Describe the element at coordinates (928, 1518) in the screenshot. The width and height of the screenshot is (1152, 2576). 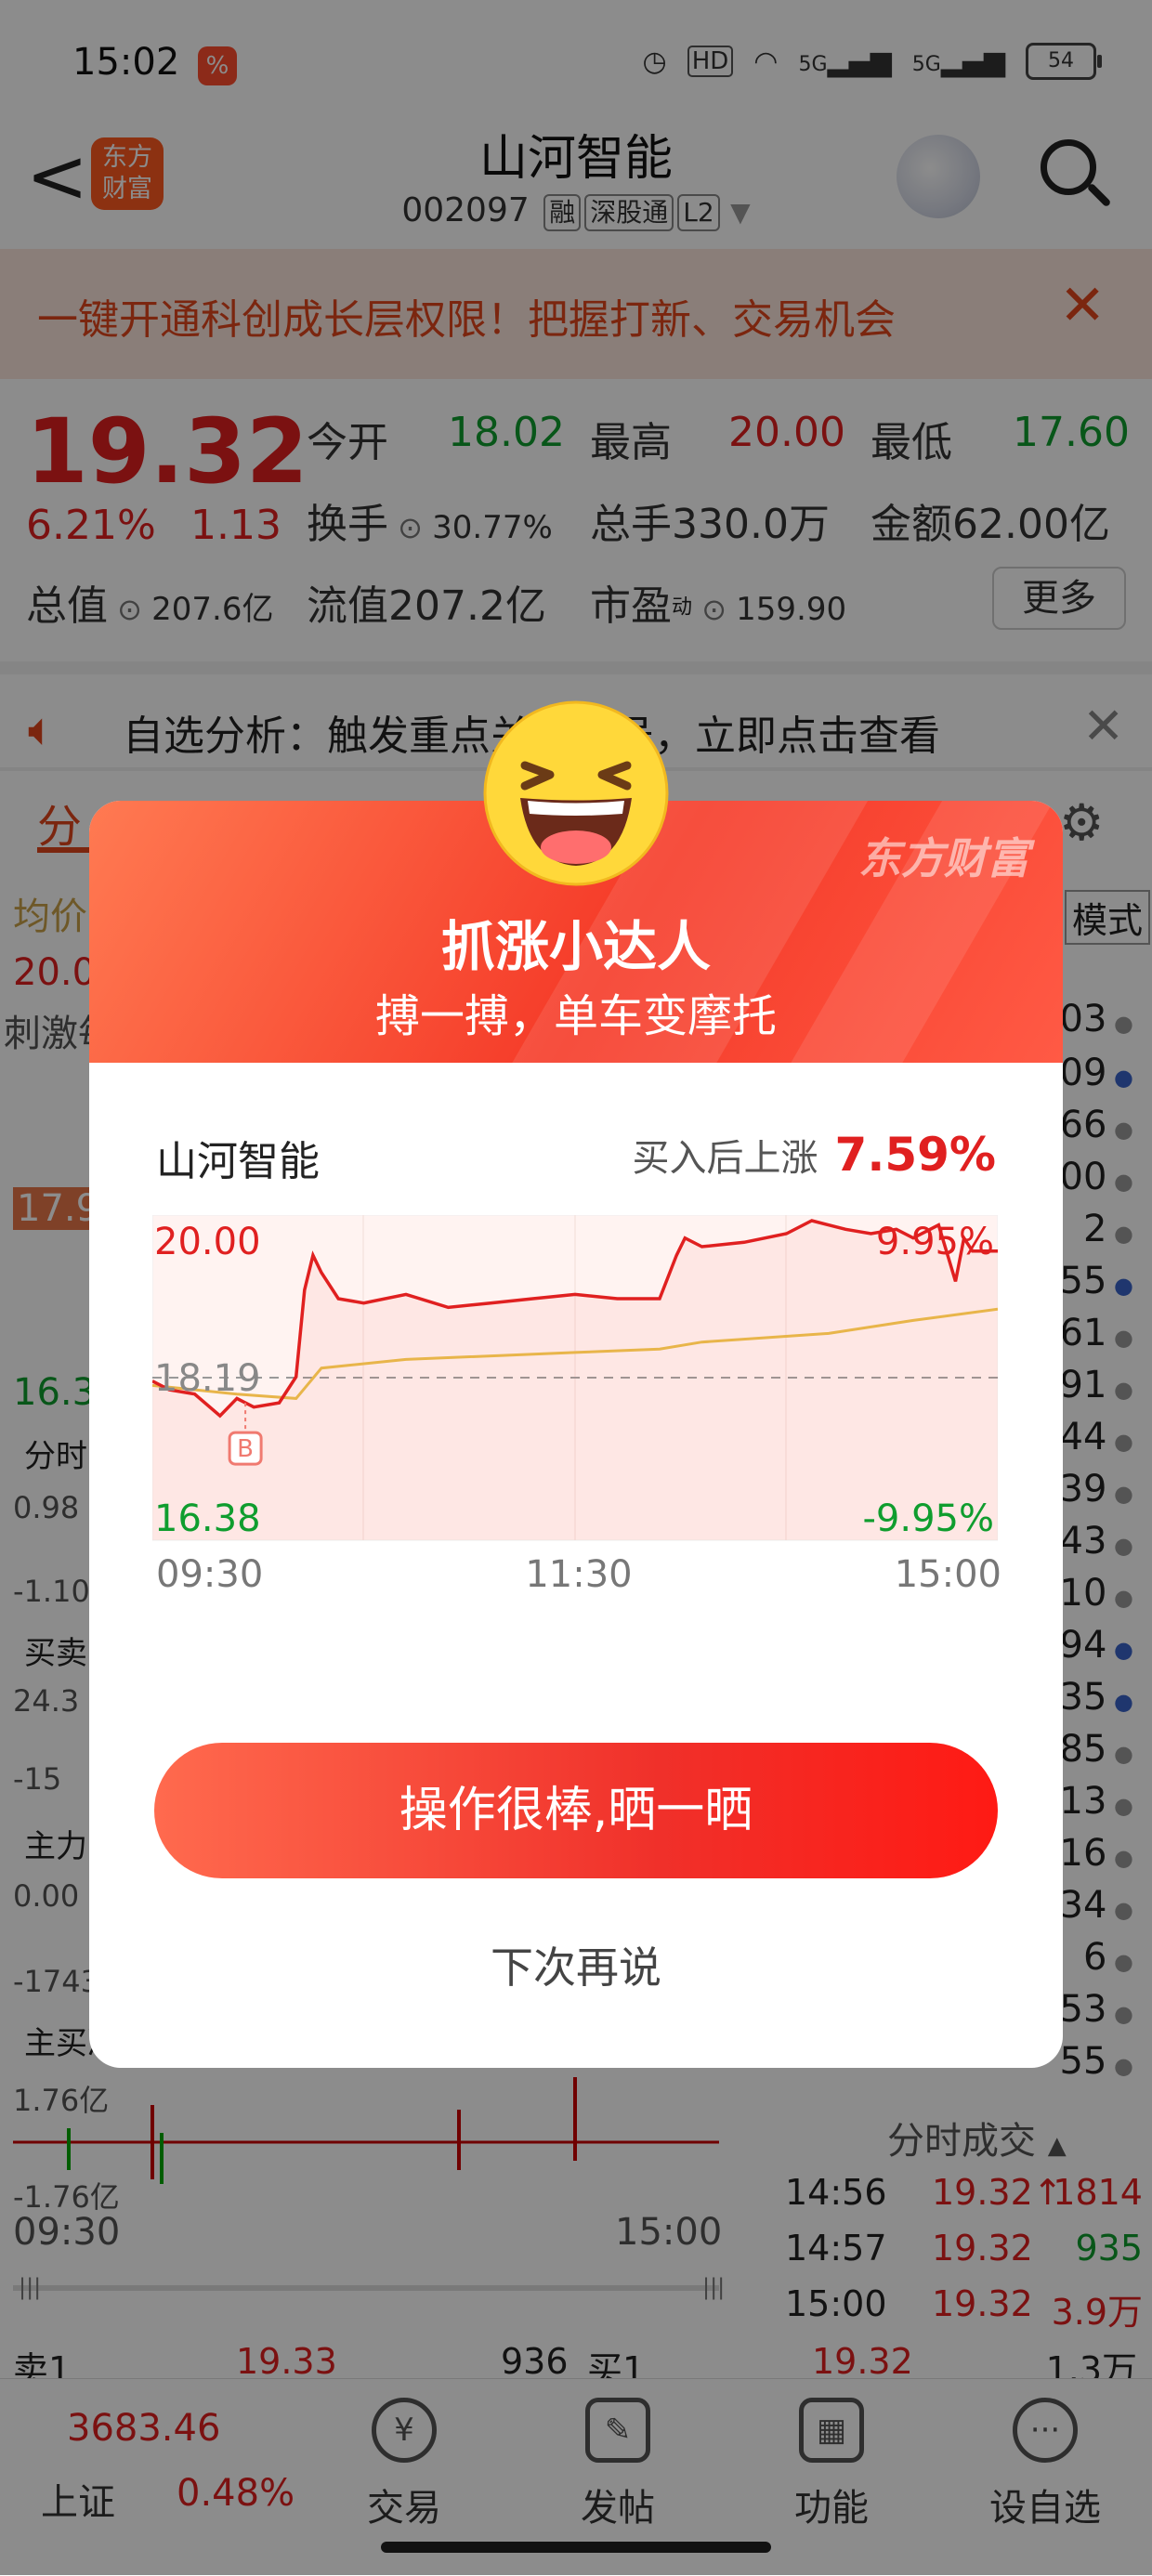
I see `pct-min-label: -9.95%` at that location.